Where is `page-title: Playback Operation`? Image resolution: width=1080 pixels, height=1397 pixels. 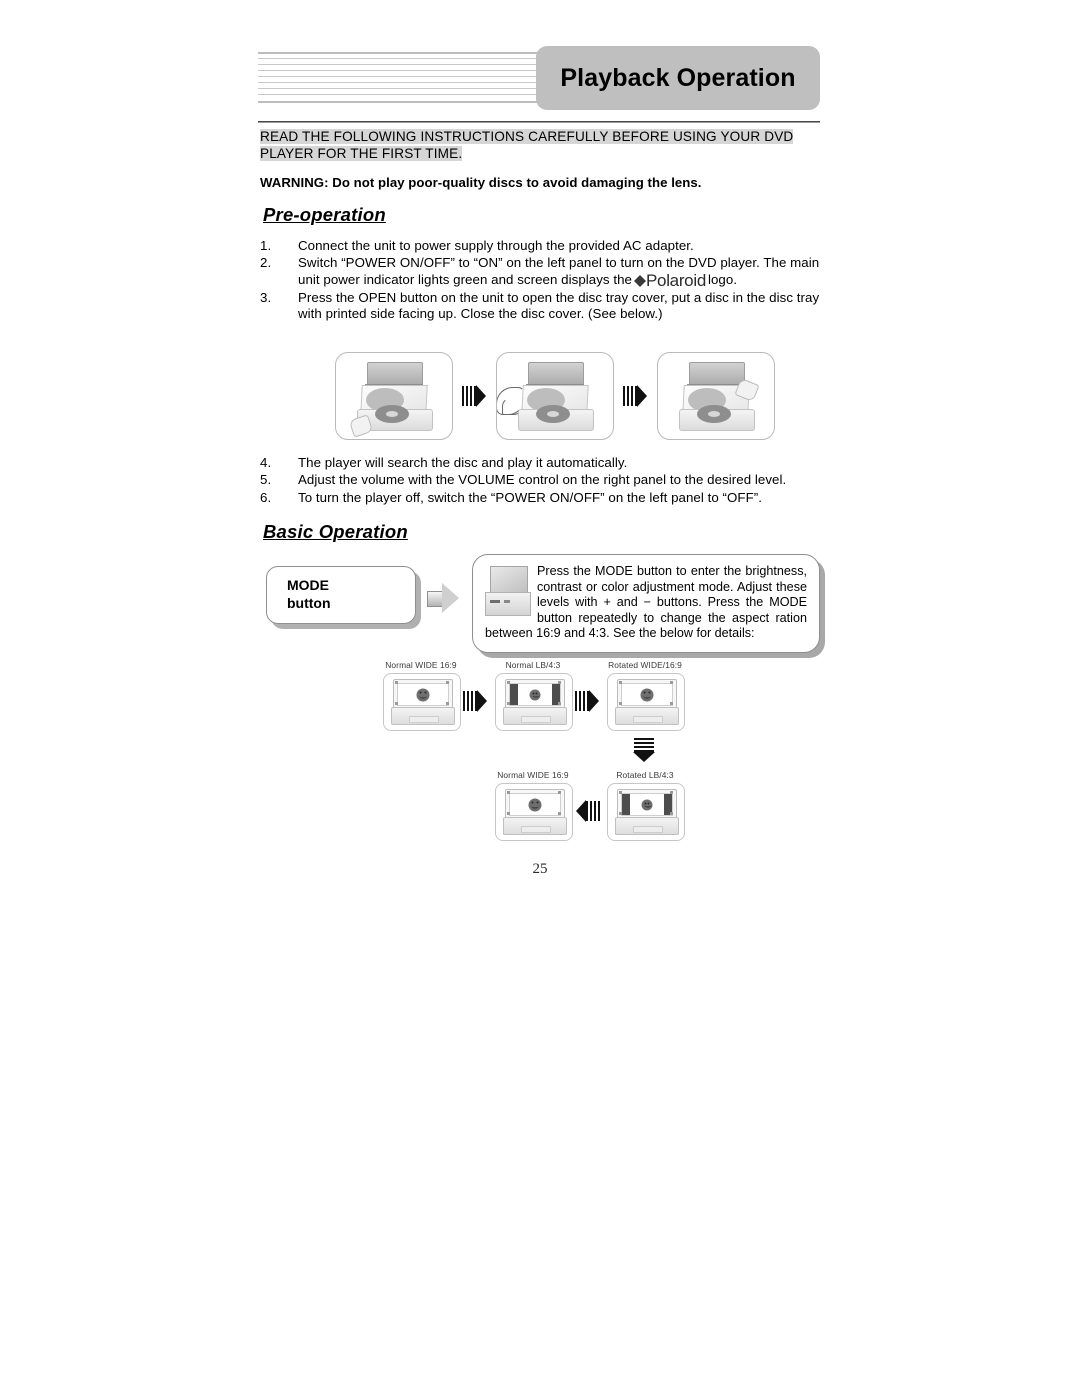
page-title: Playback Operation is located at coordinates (678, 77).